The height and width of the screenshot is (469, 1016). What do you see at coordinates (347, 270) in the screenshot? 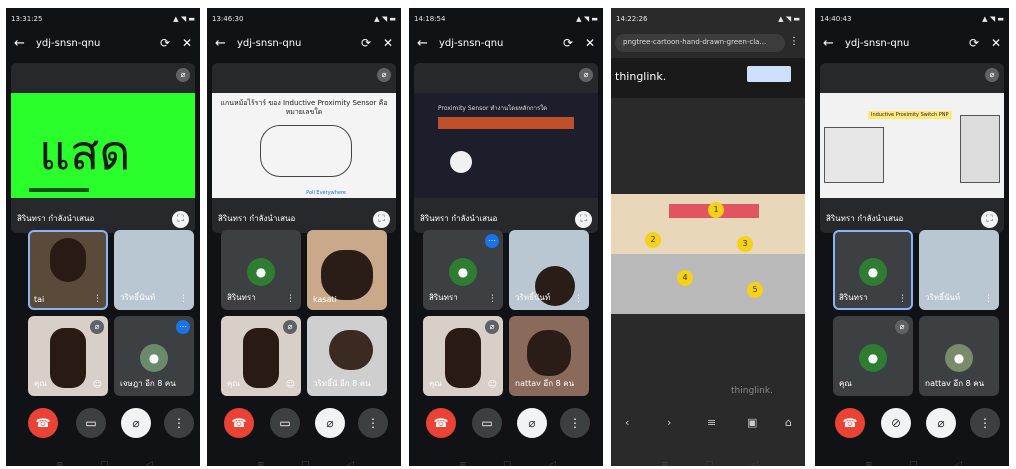
I see `participant-tile: kasati` at bounding box center [347, 270].